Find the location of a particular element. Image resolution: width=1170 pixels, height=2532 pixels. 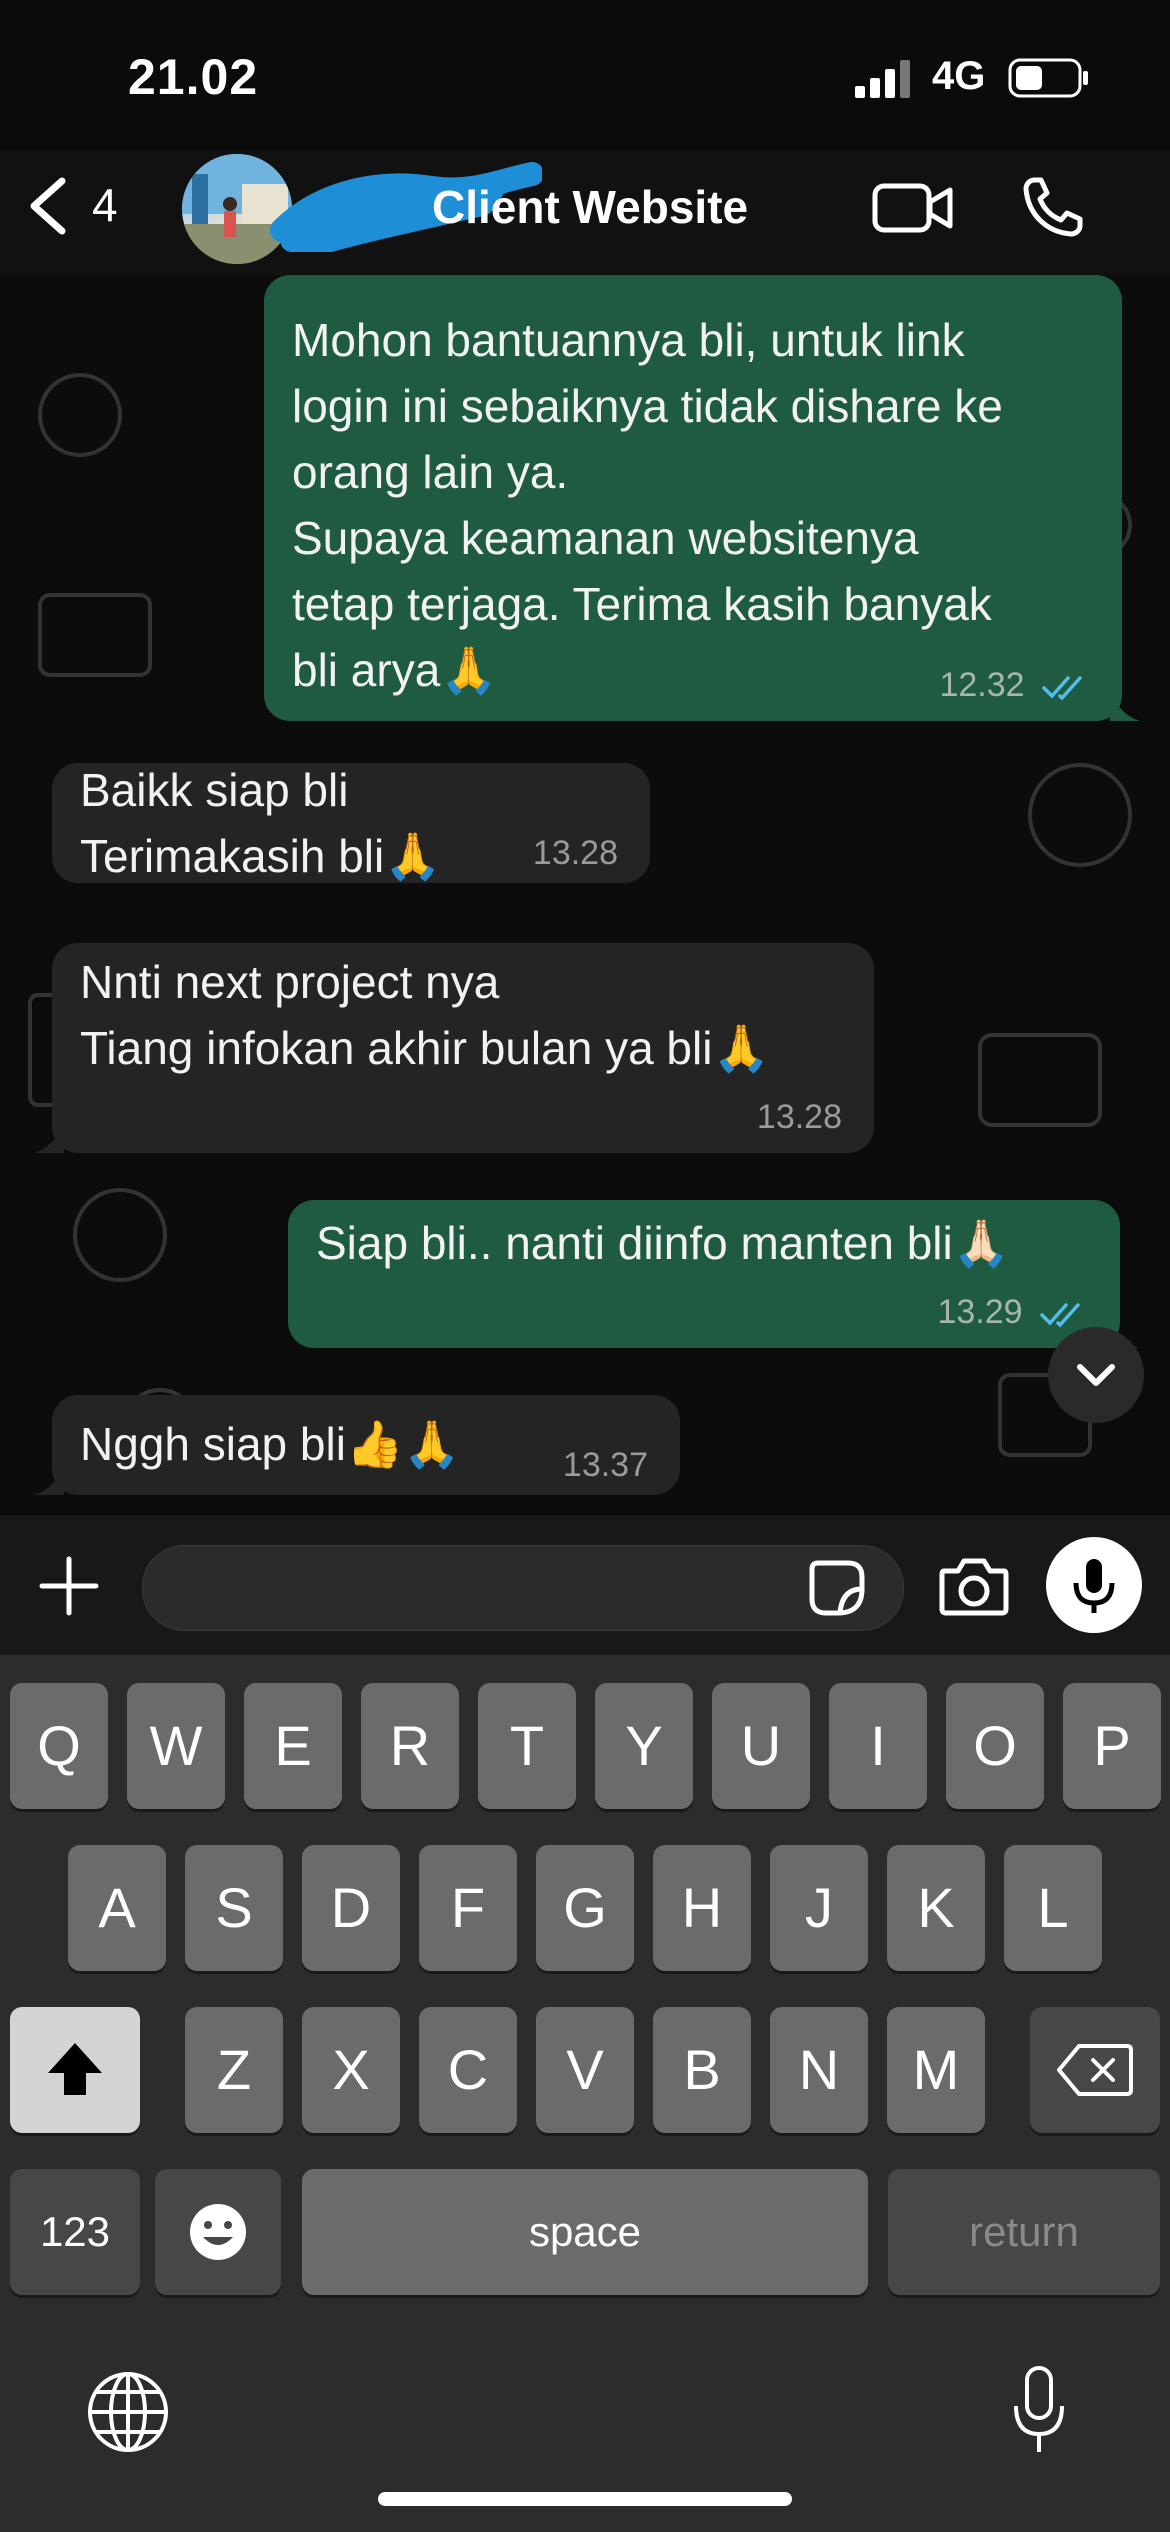

voice-record-button is located at coordinates (1094, 1585).